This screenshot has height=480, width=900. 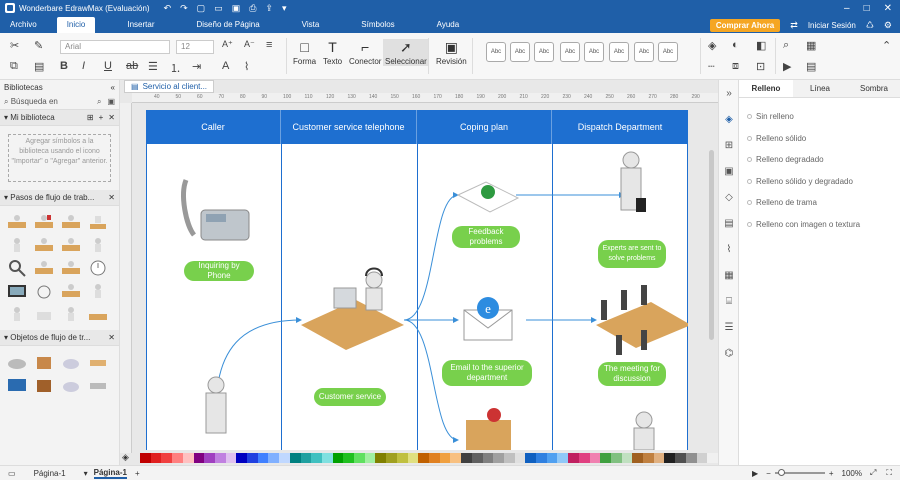 I want to click on workflow-objects-section: ▾ Objetos de flujo de tr... ✕, so click(x=59, y=338).